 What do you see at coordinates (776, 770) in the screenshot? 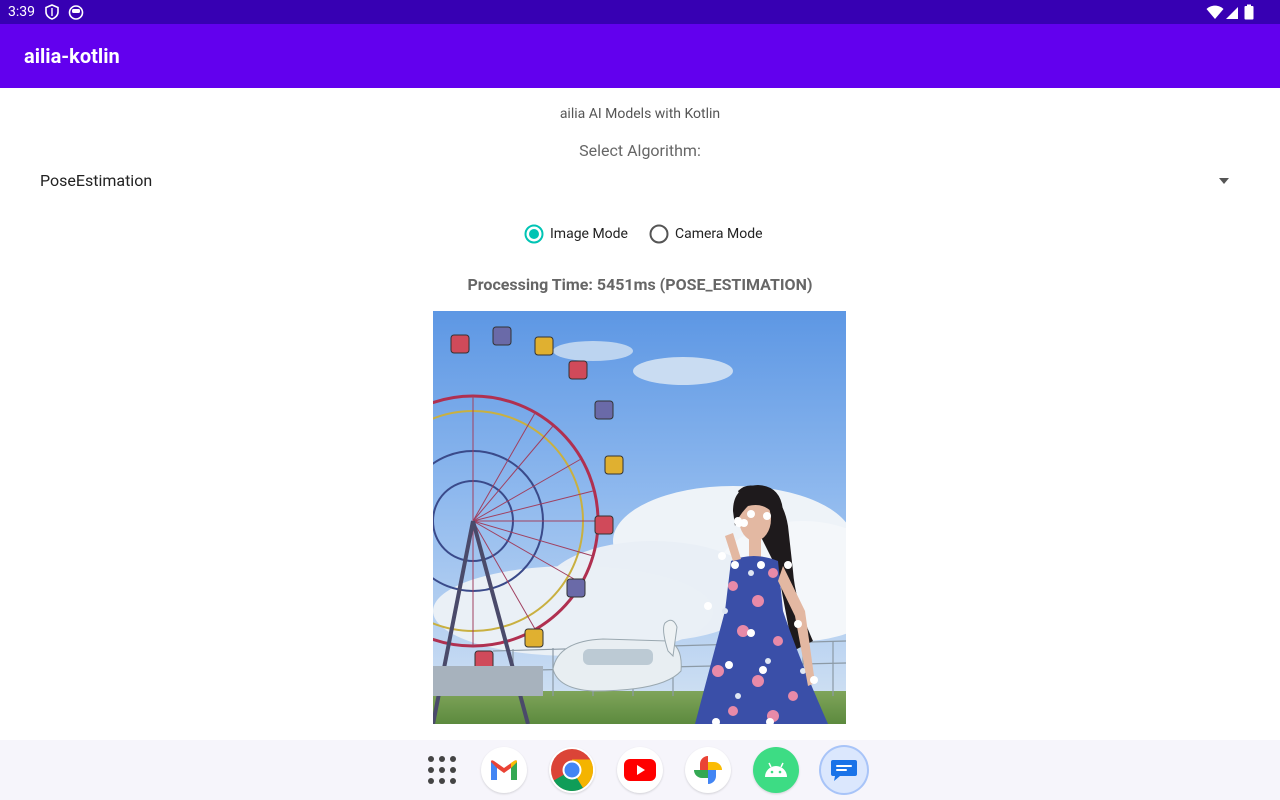
I see `android-icon` at bounding box center [776, 770].